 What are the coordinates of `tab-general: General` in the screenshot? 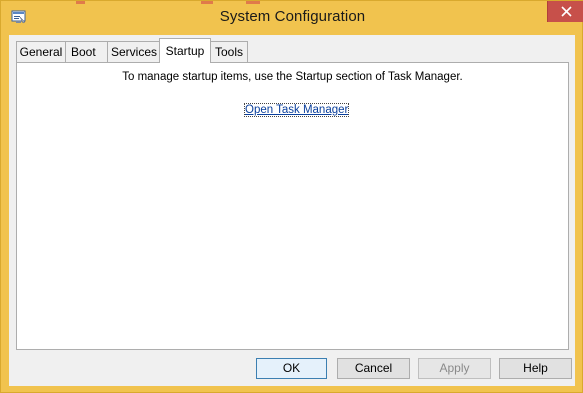 It's located at (41, 51).